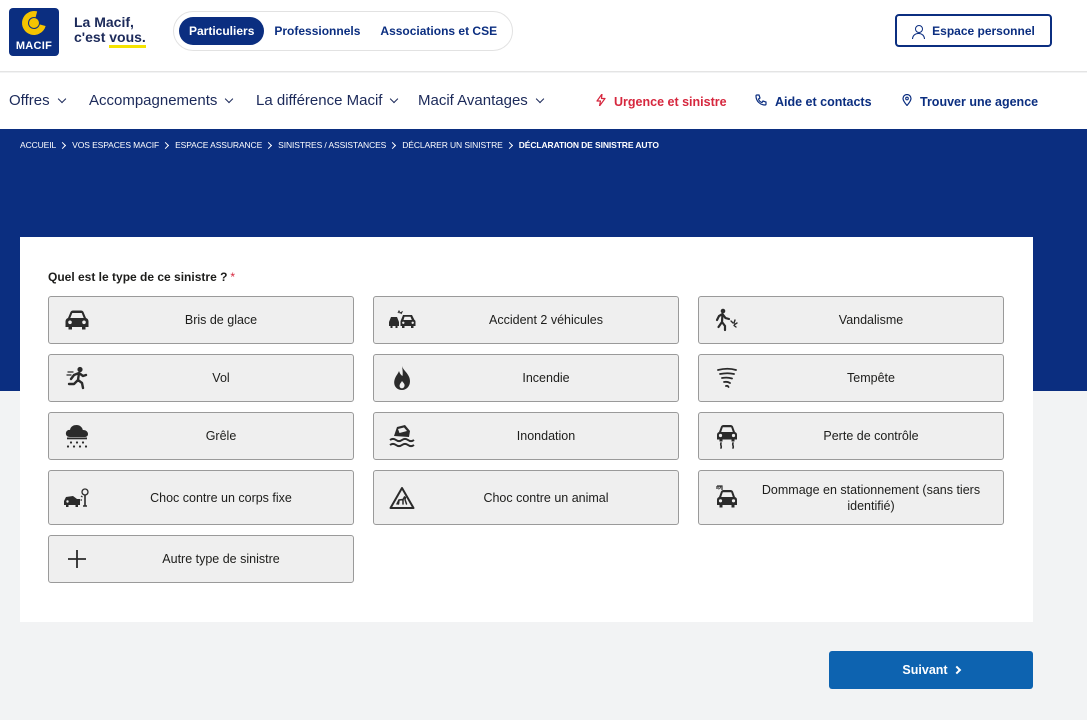  I want to click on vandal-icon, so click(727, 320).